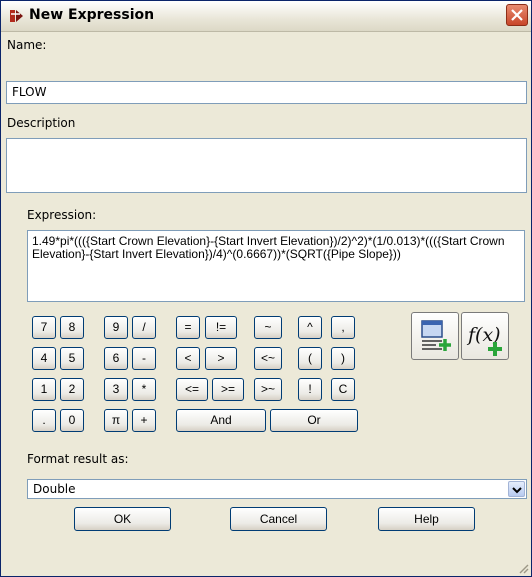 This screenshot has width=532, height=577. Describe the element at coordinates (27, 45) in the screenshot. I see `name-label: Name:` at that location.